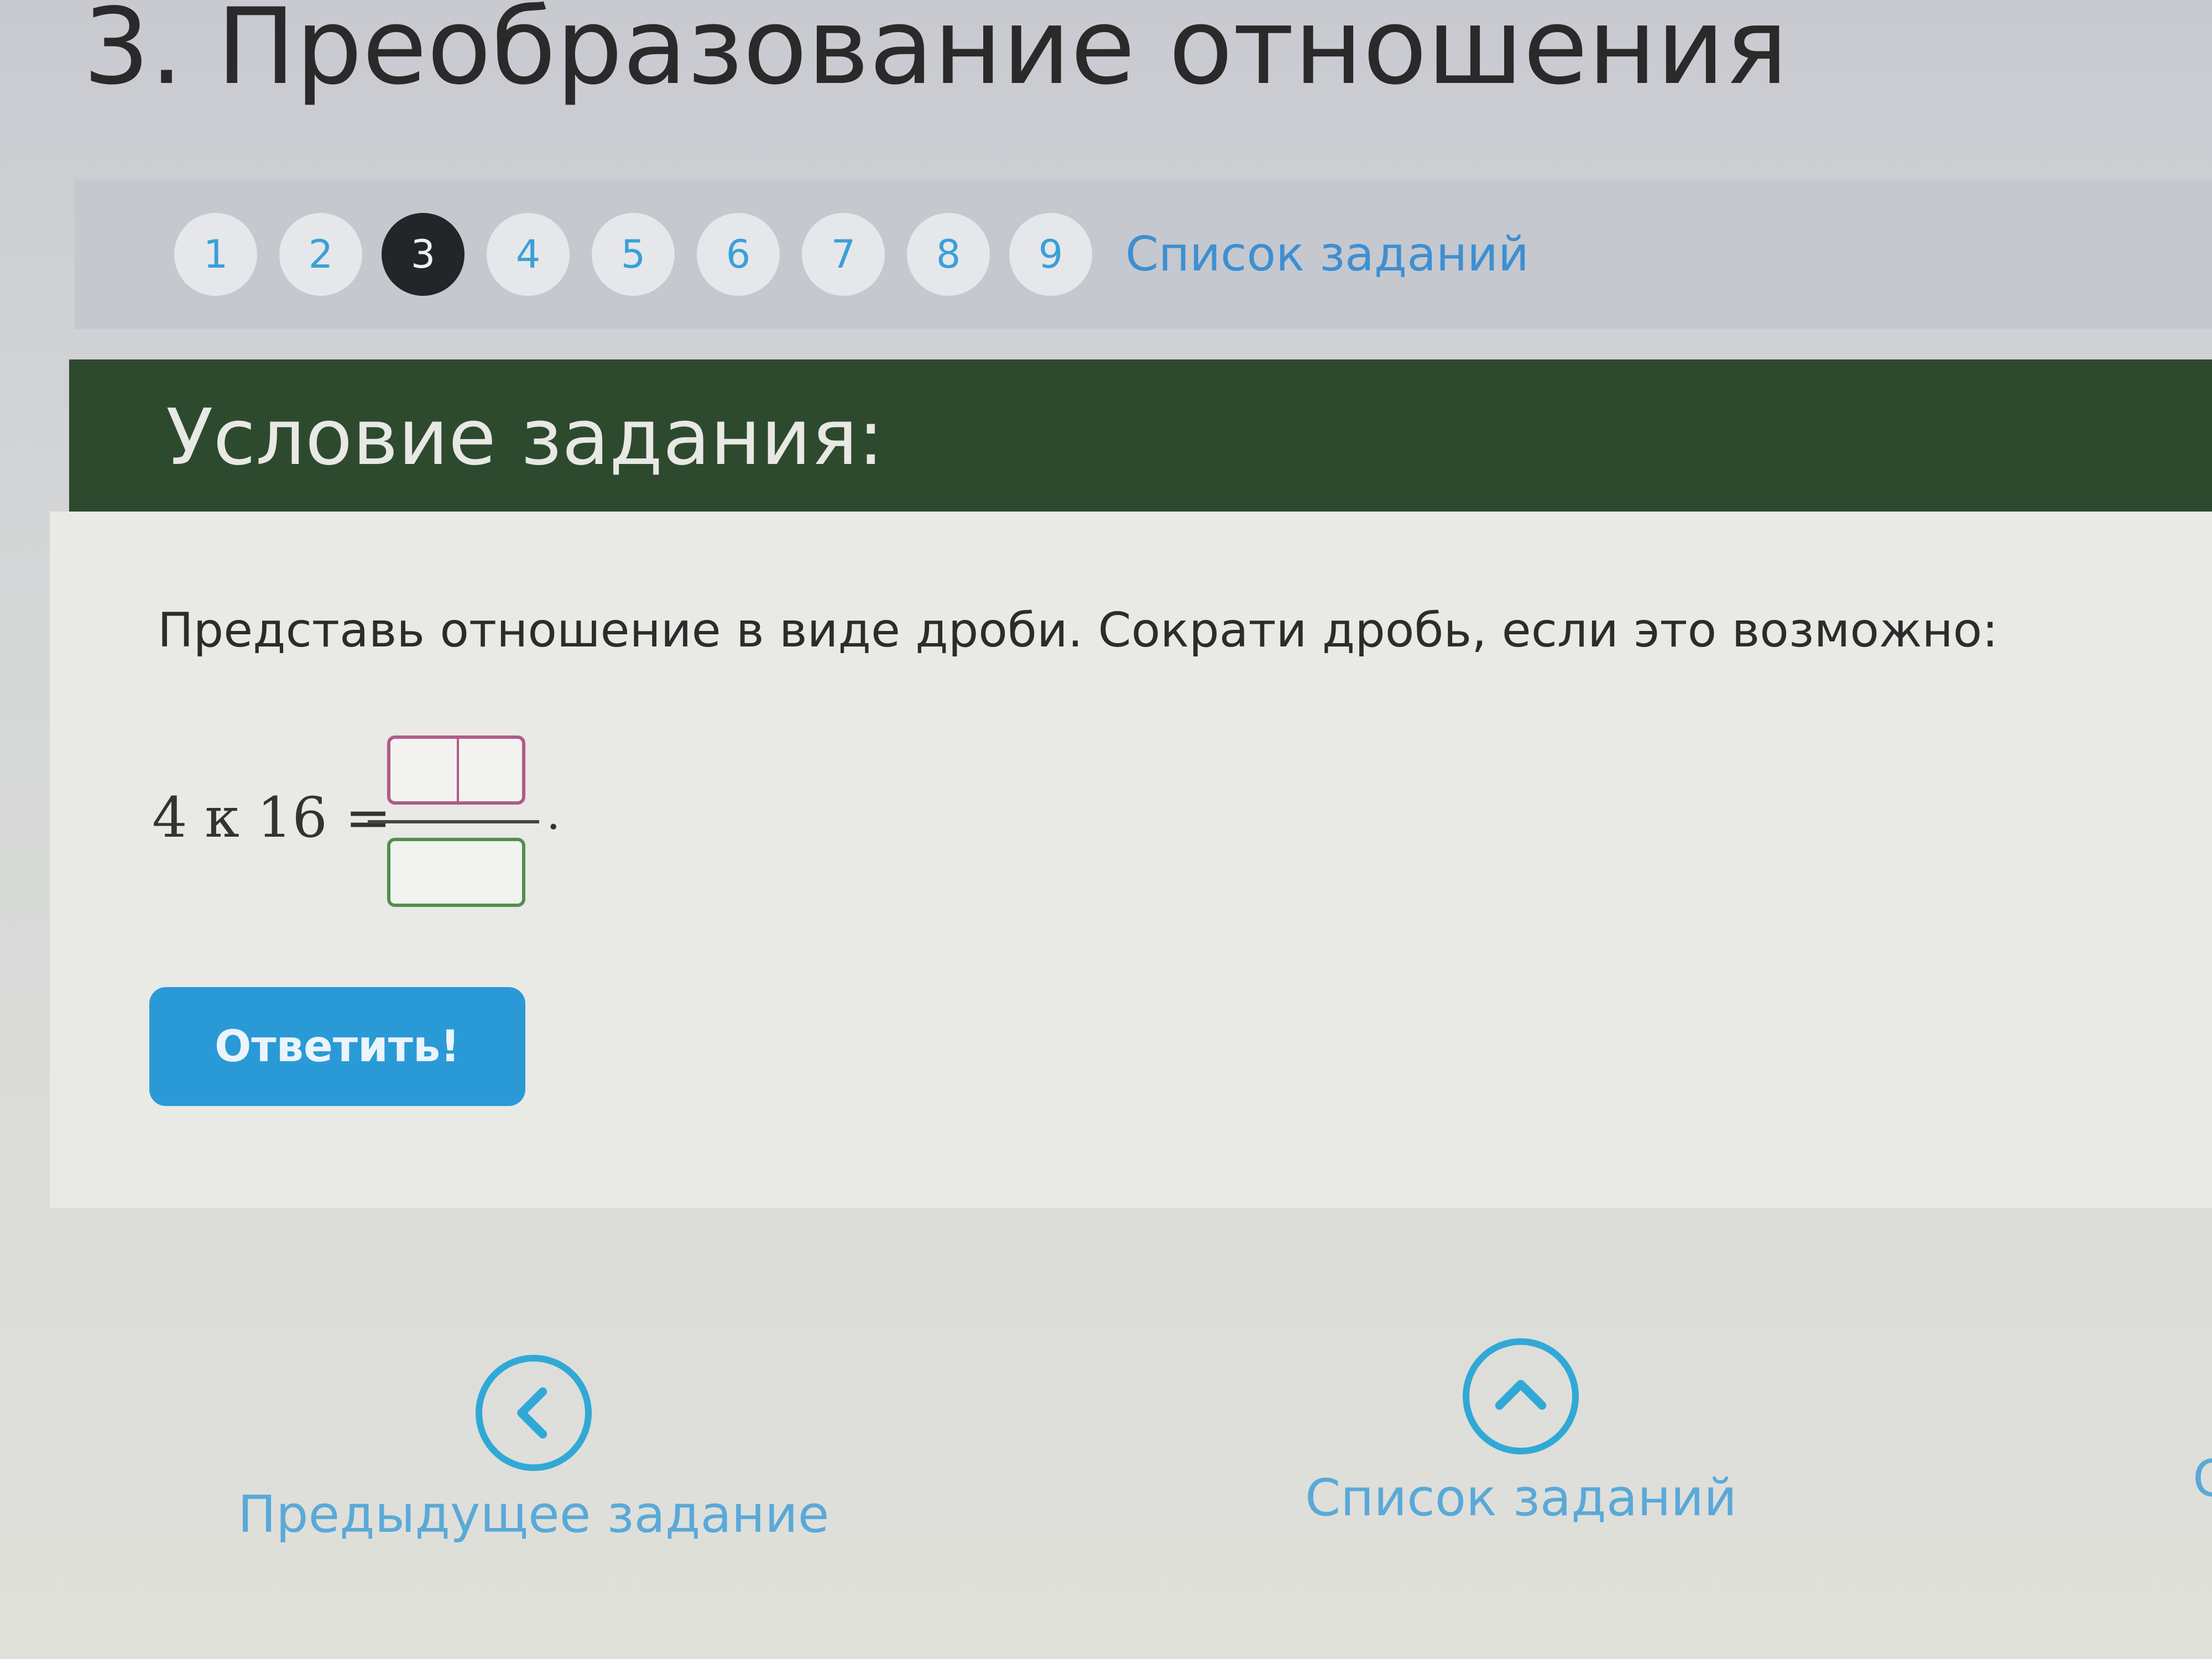 This screenshot has width=2212, height=1659. What do you see at coordinates (844, 255) in the screenshot?
I see `step-7-button: 7` at bounding box center [844, 255].